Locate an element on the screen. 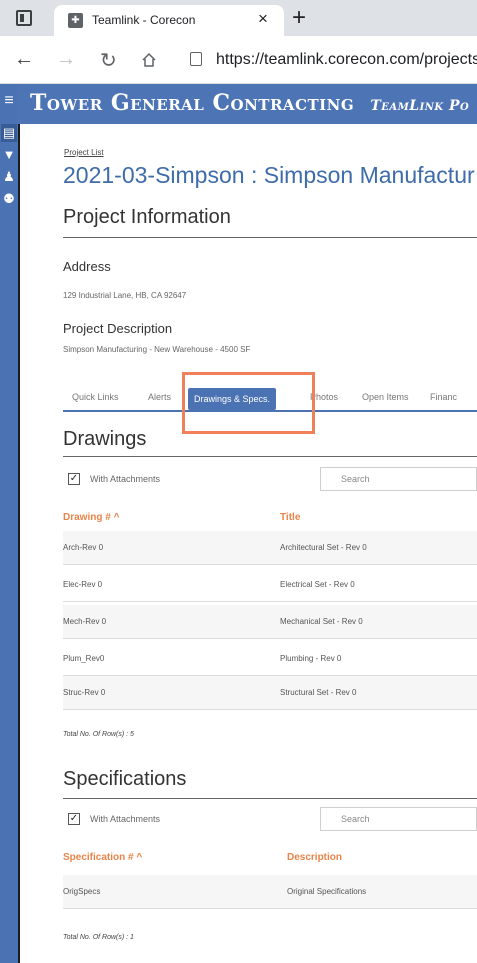  table-row: Mech-Rev 0 Mechanical Set - Rev 0 is located at coordinates (270, 622).